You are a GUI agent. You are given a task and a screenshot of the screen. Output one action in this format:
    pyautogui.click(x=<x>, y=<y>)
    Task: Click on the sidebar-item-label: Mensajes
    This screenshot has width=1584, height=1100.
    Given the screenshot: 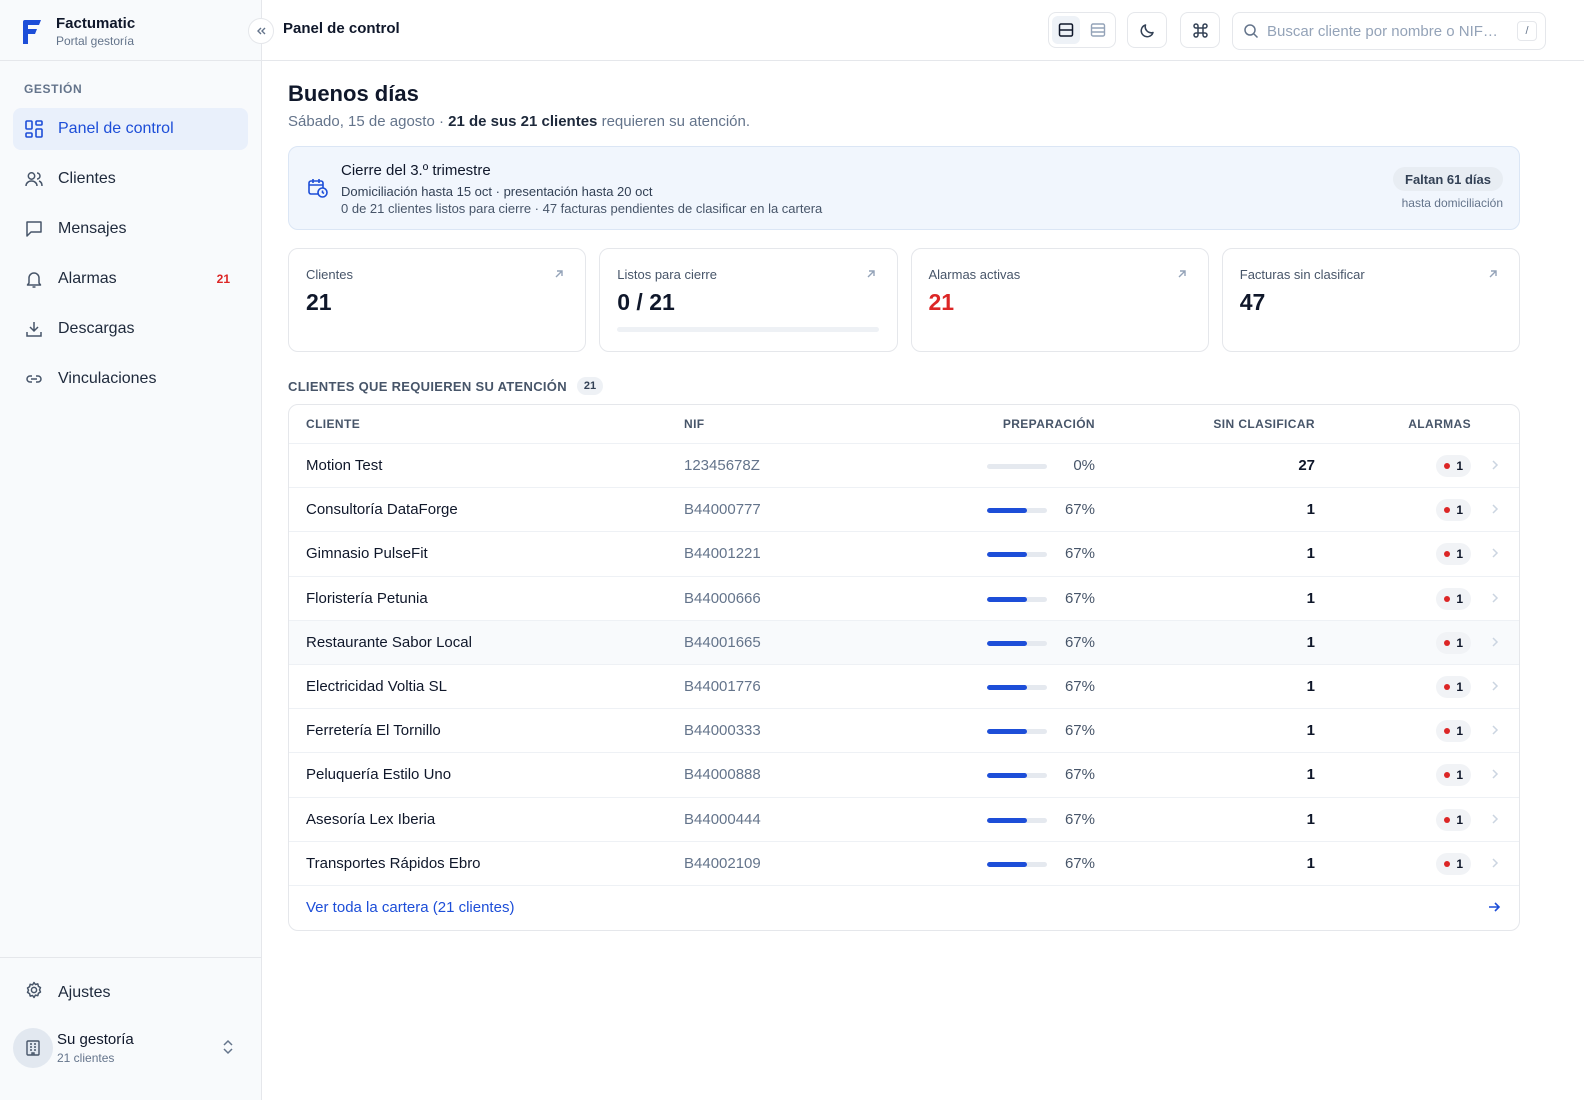 What is the action you would take?
    pyautogui.click(x=92, y=228)
    